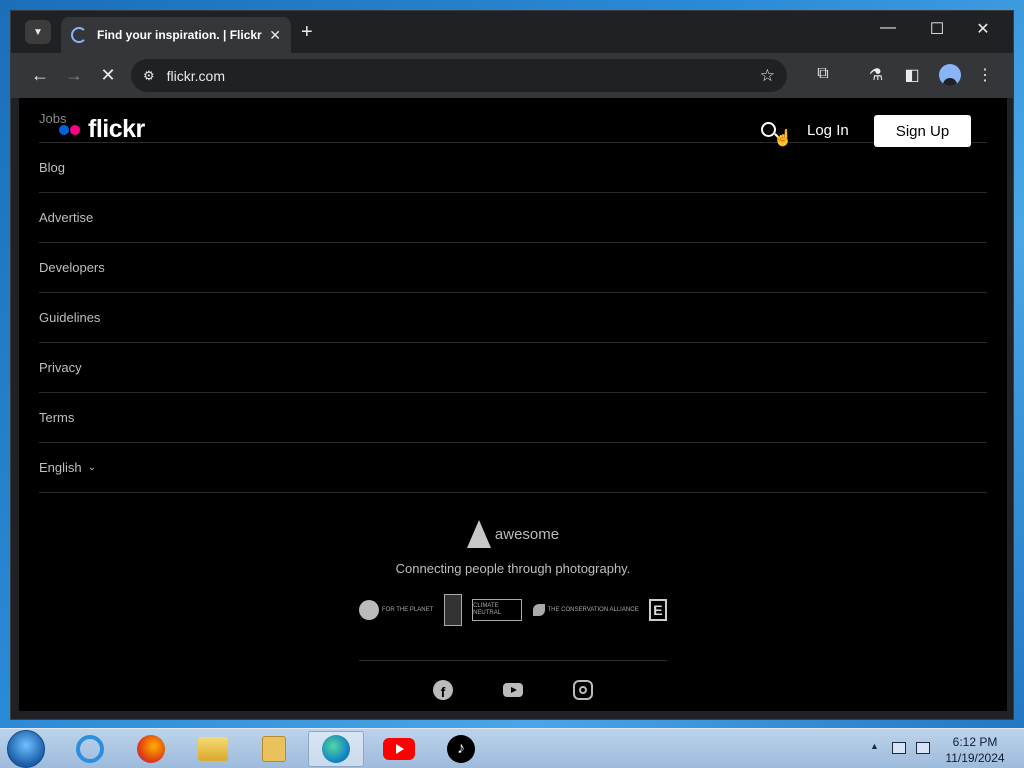  Describe the element at coordinates (149, 76) in the screenshot. I see `site-info-icon: ⚙` at that location.